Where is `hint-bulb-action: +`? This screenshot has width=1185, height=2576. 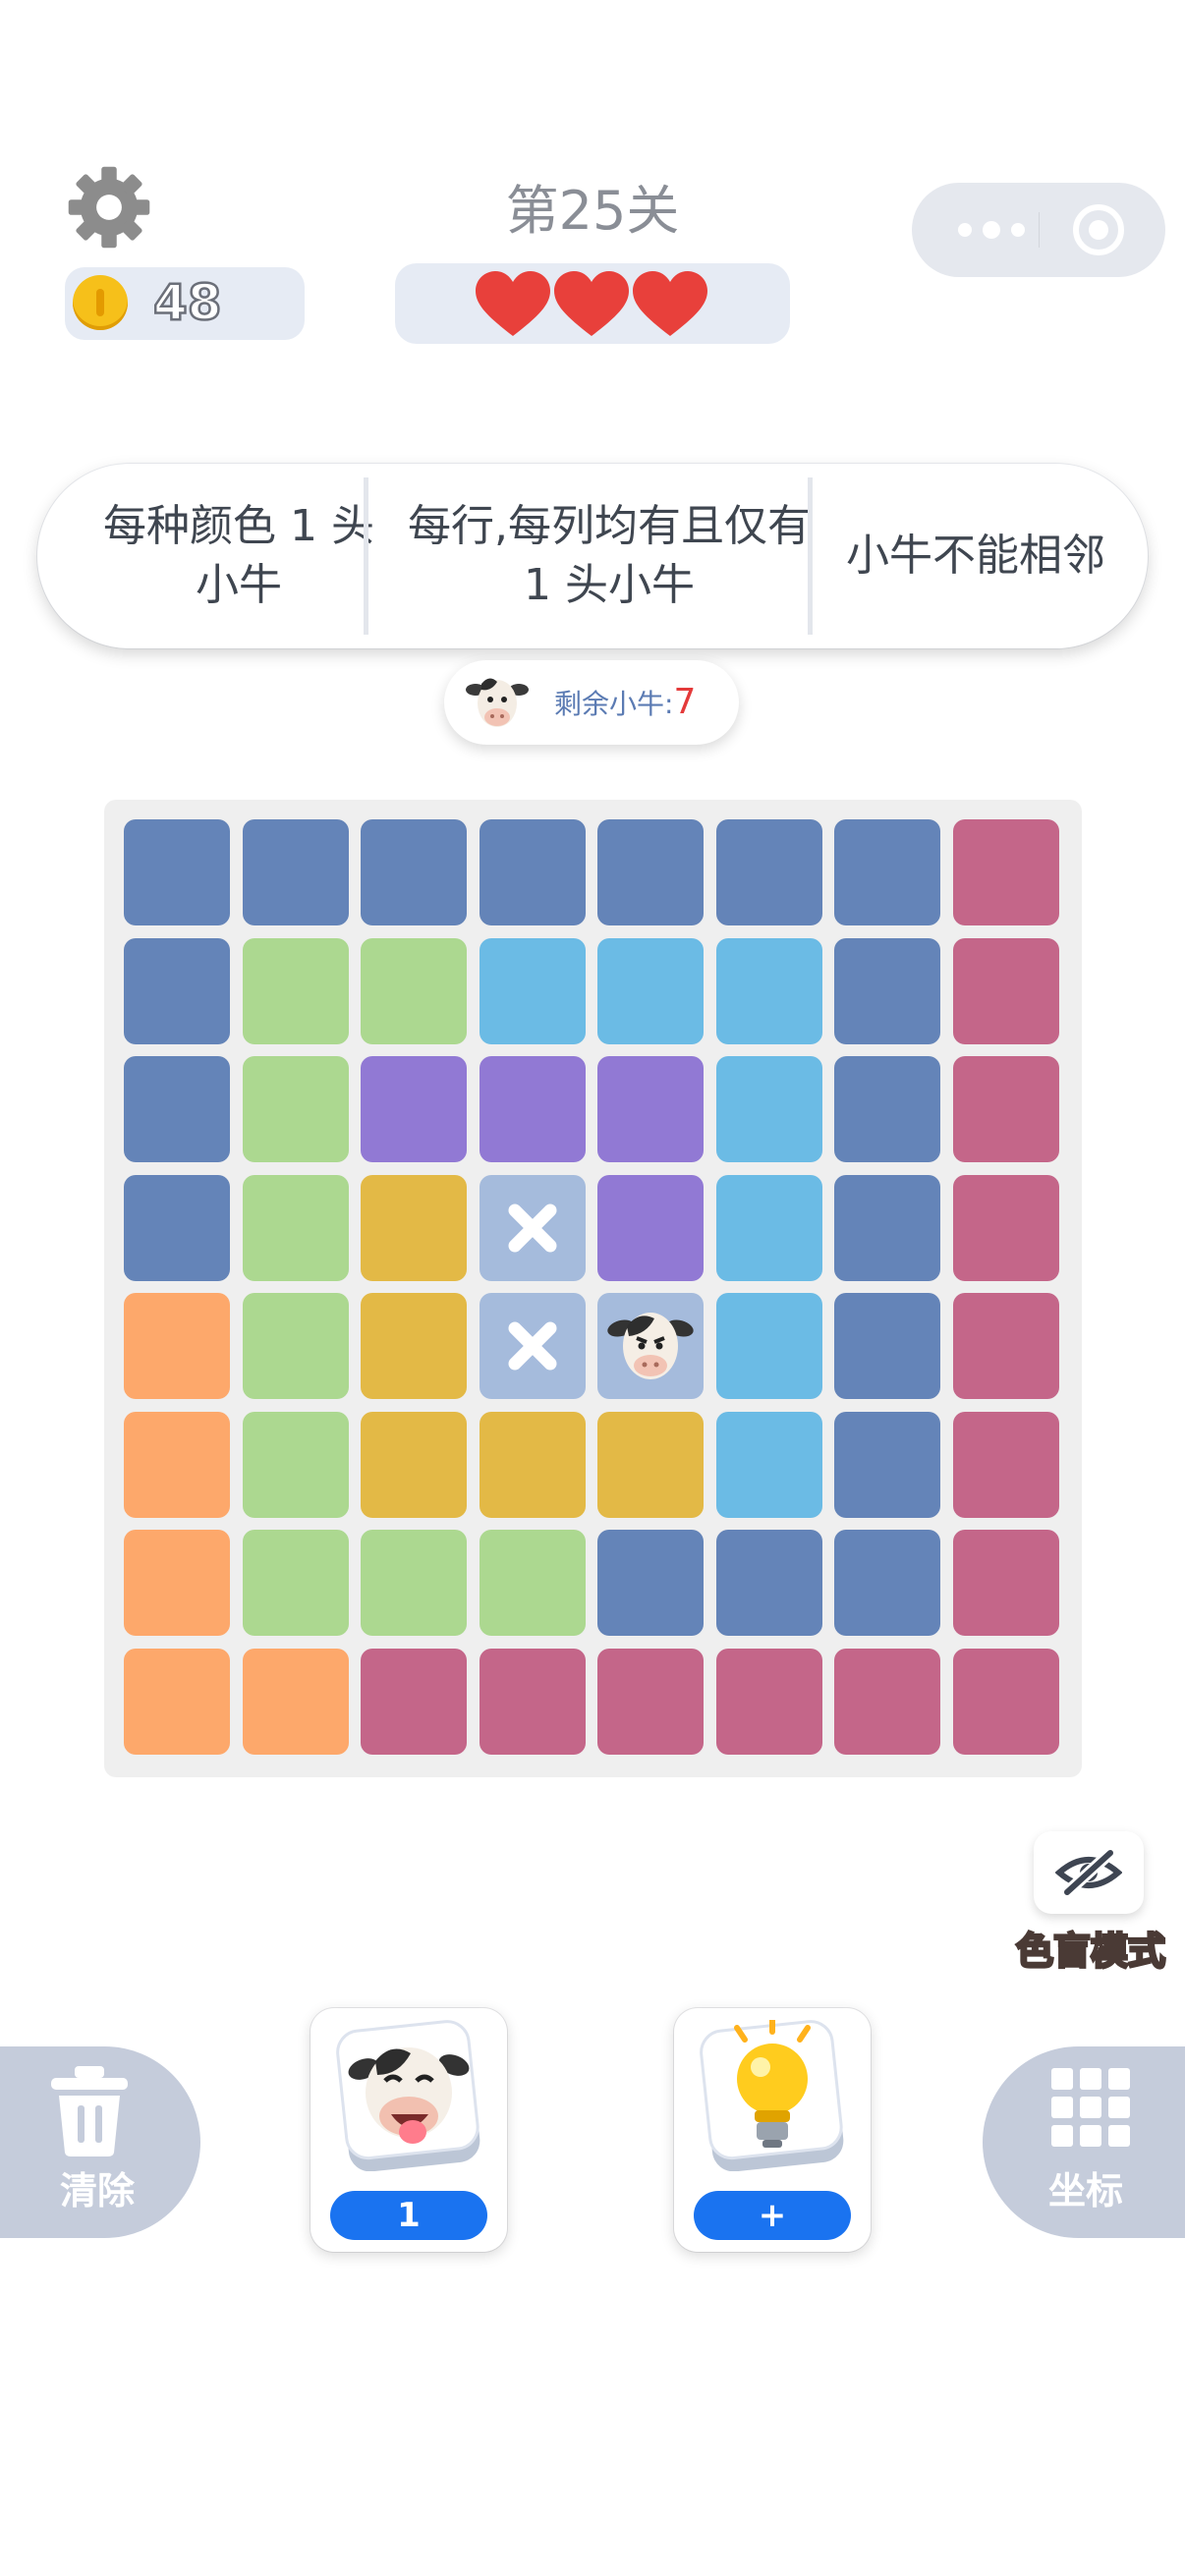
hint-bulb-action: + is located at coordinates (773, 2215).